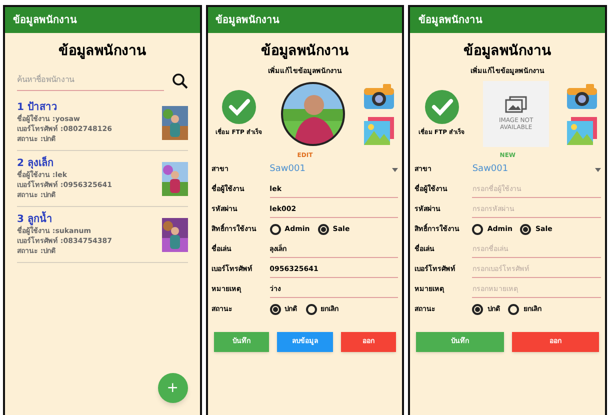  I want to click on employee-name: 2 ลุงเล็ก, so click(35, 163).